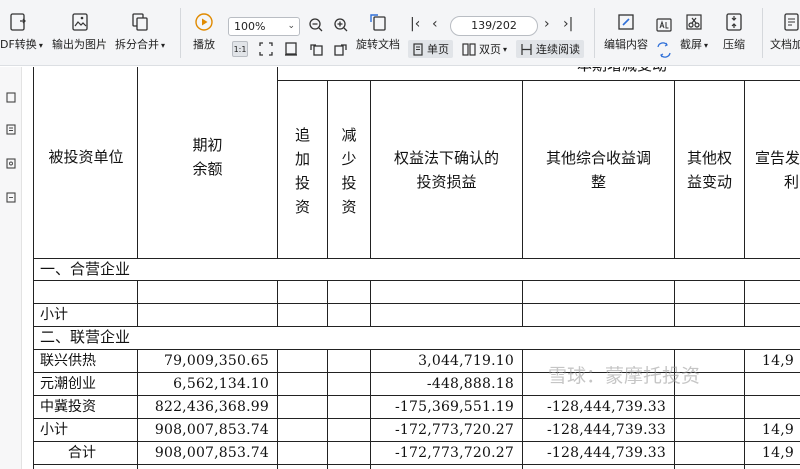  Describe the element at coordinates (302, 207) in the screenshot. I see `header-add-line4: 资` at that location.